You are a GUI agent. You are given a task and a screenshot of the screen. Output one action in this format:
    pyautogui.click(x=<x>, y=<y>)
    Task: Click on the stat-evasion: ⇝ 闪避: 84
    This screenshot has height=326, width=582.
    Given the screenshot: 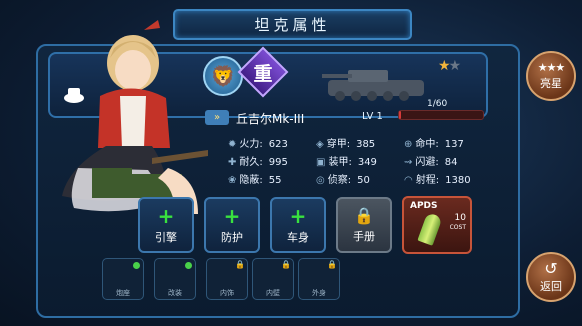 What is the action you would take?
    pyautogui.click(x=431, y=162)
    